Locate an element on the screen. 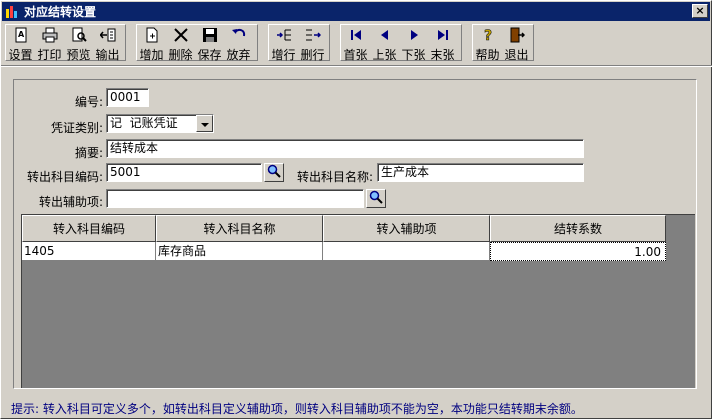 The width and height of the screenshot is (712, 419). settings-button: A 设置 is located at coordinates (20, 43).